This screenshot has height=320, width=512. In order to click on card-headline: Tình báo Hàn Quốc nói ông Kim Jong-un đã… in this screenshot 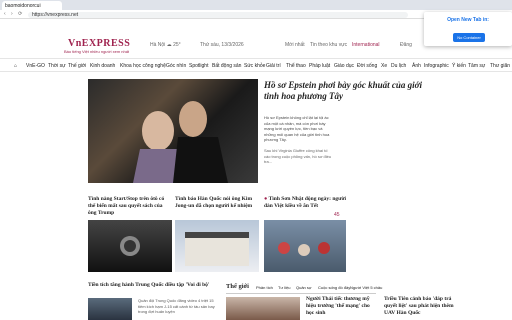, I will do `click(216, 203)`.